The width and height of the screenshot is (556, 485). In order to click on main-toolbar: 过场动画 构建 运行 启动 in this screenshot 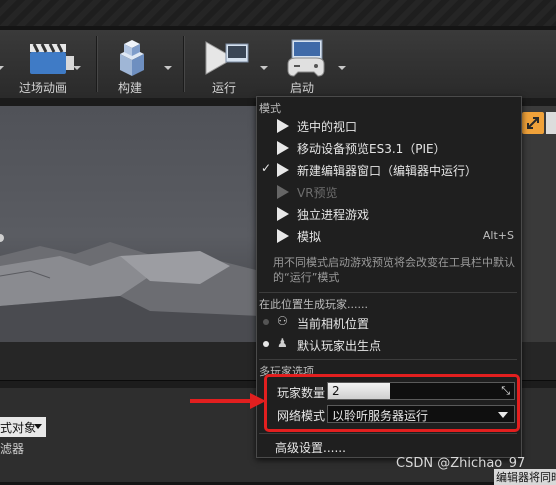, I will do `click(278, 64)`.